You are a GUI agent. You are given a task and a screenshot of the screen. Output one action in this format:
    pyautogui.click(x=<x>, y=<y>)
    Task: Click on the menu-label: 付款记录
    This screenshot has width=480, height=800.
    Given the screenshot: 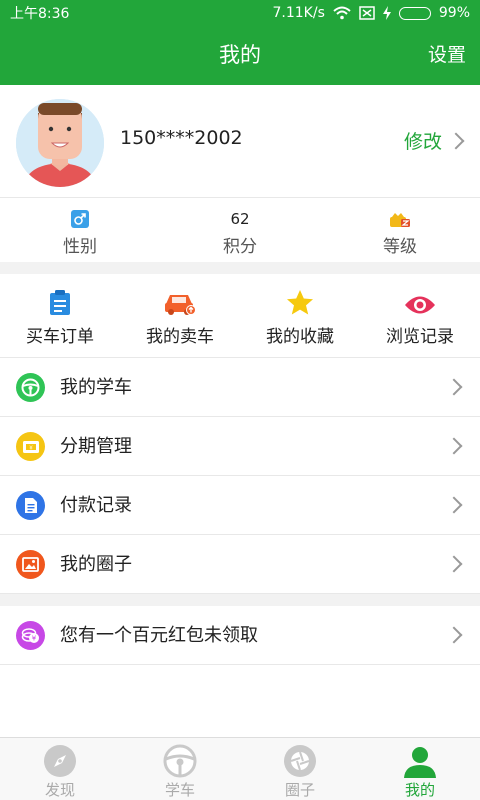 What is the action you would take?
    pyautogui.click(x=96, y=505)
    